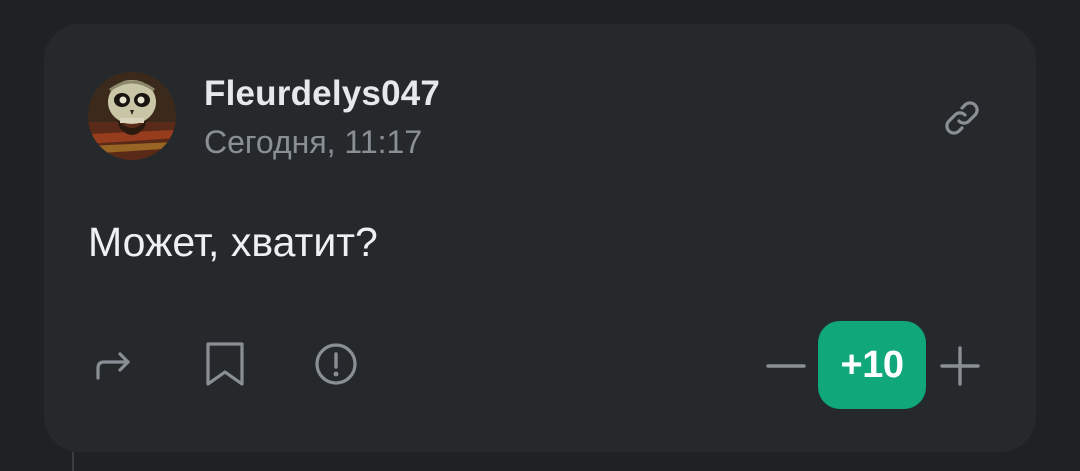 The width and height of the screenshot is (1080, 471). I want to click on comment-text: Может, хватит?, so click(233, 242).